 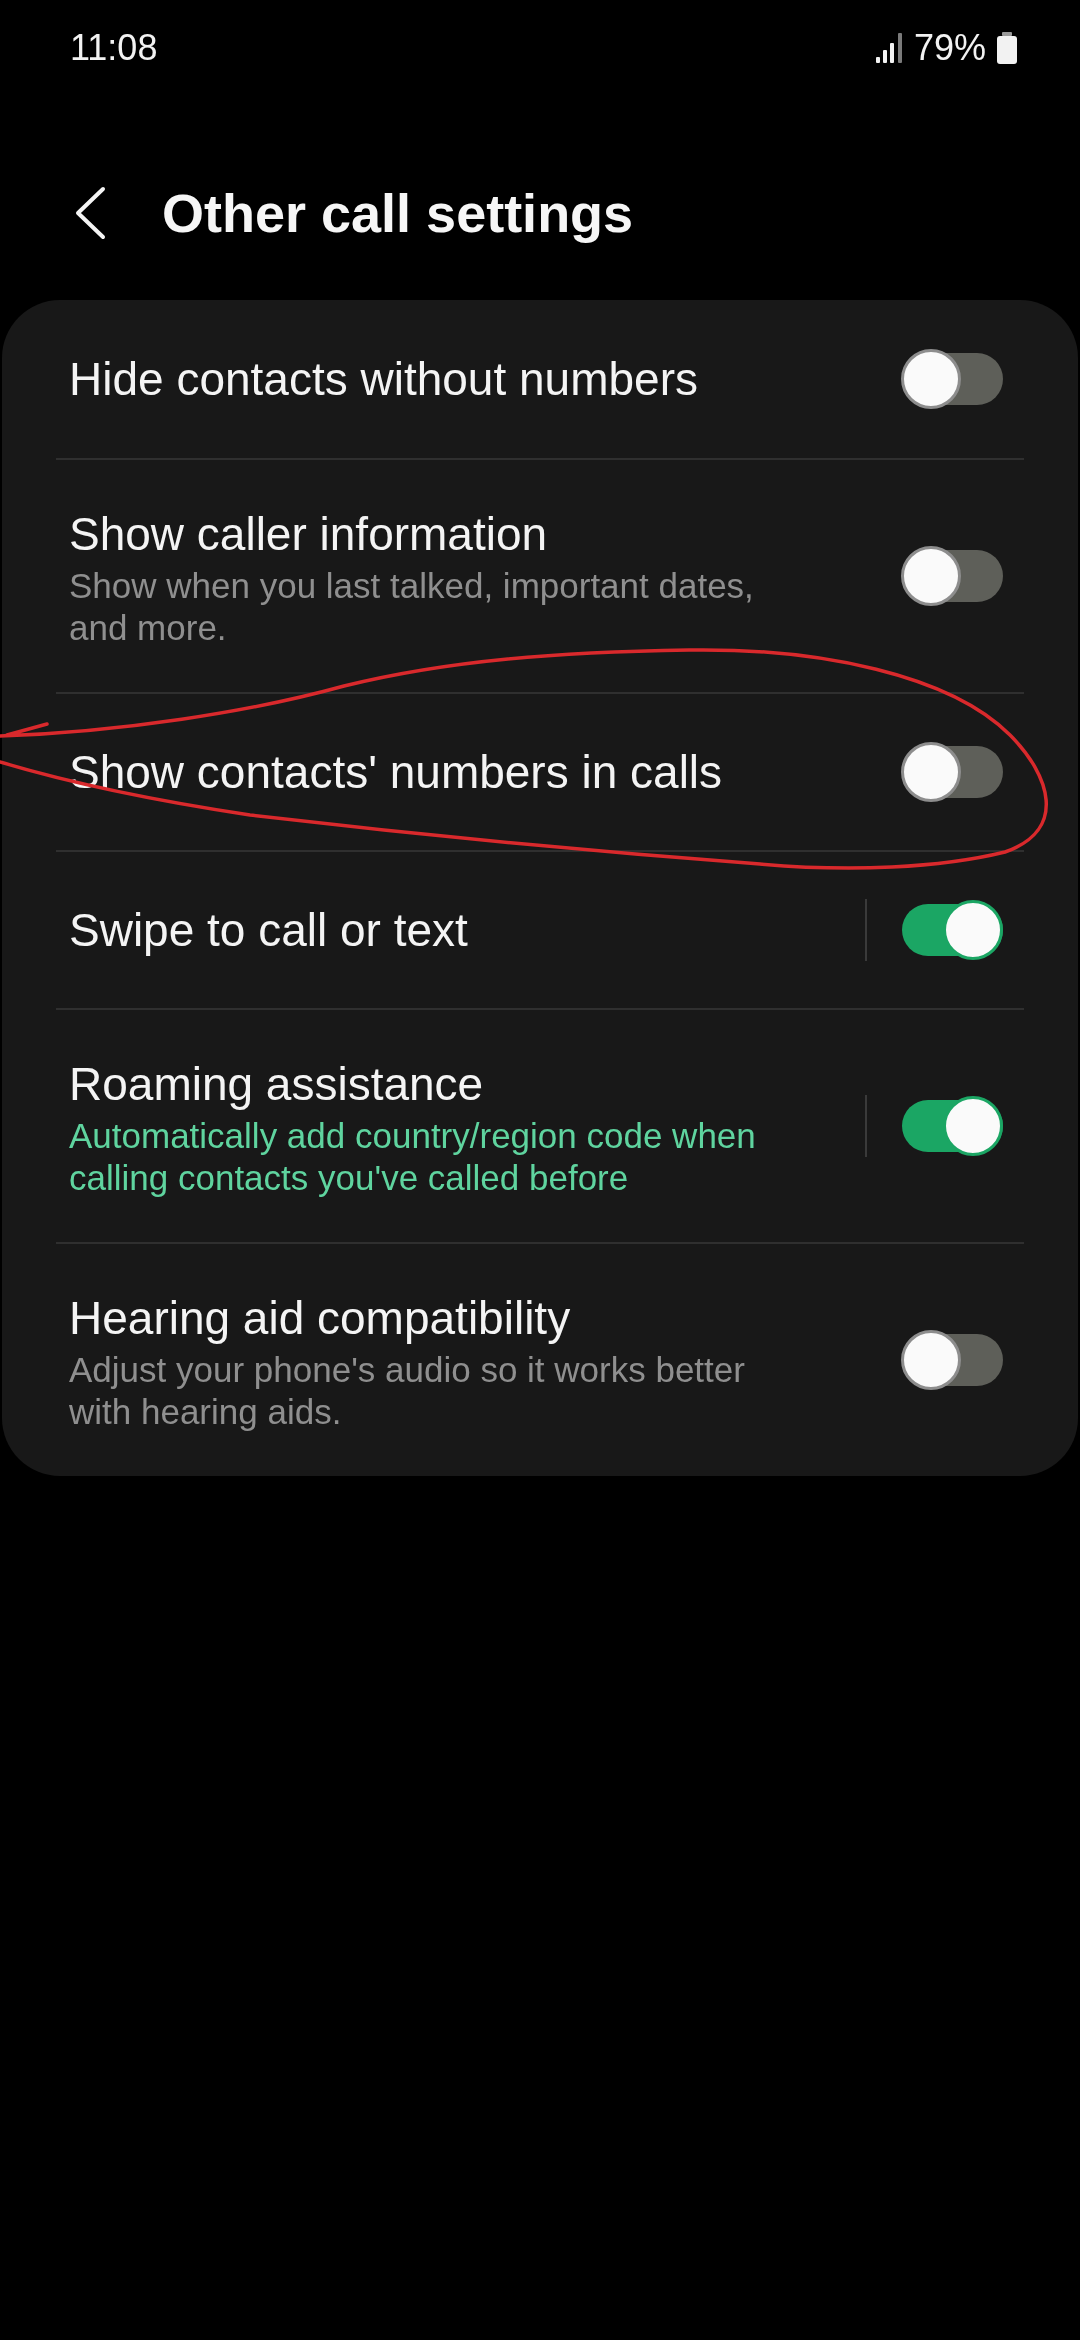 I want to click on battery-percentage: 79%, so click(x=949, y=48).